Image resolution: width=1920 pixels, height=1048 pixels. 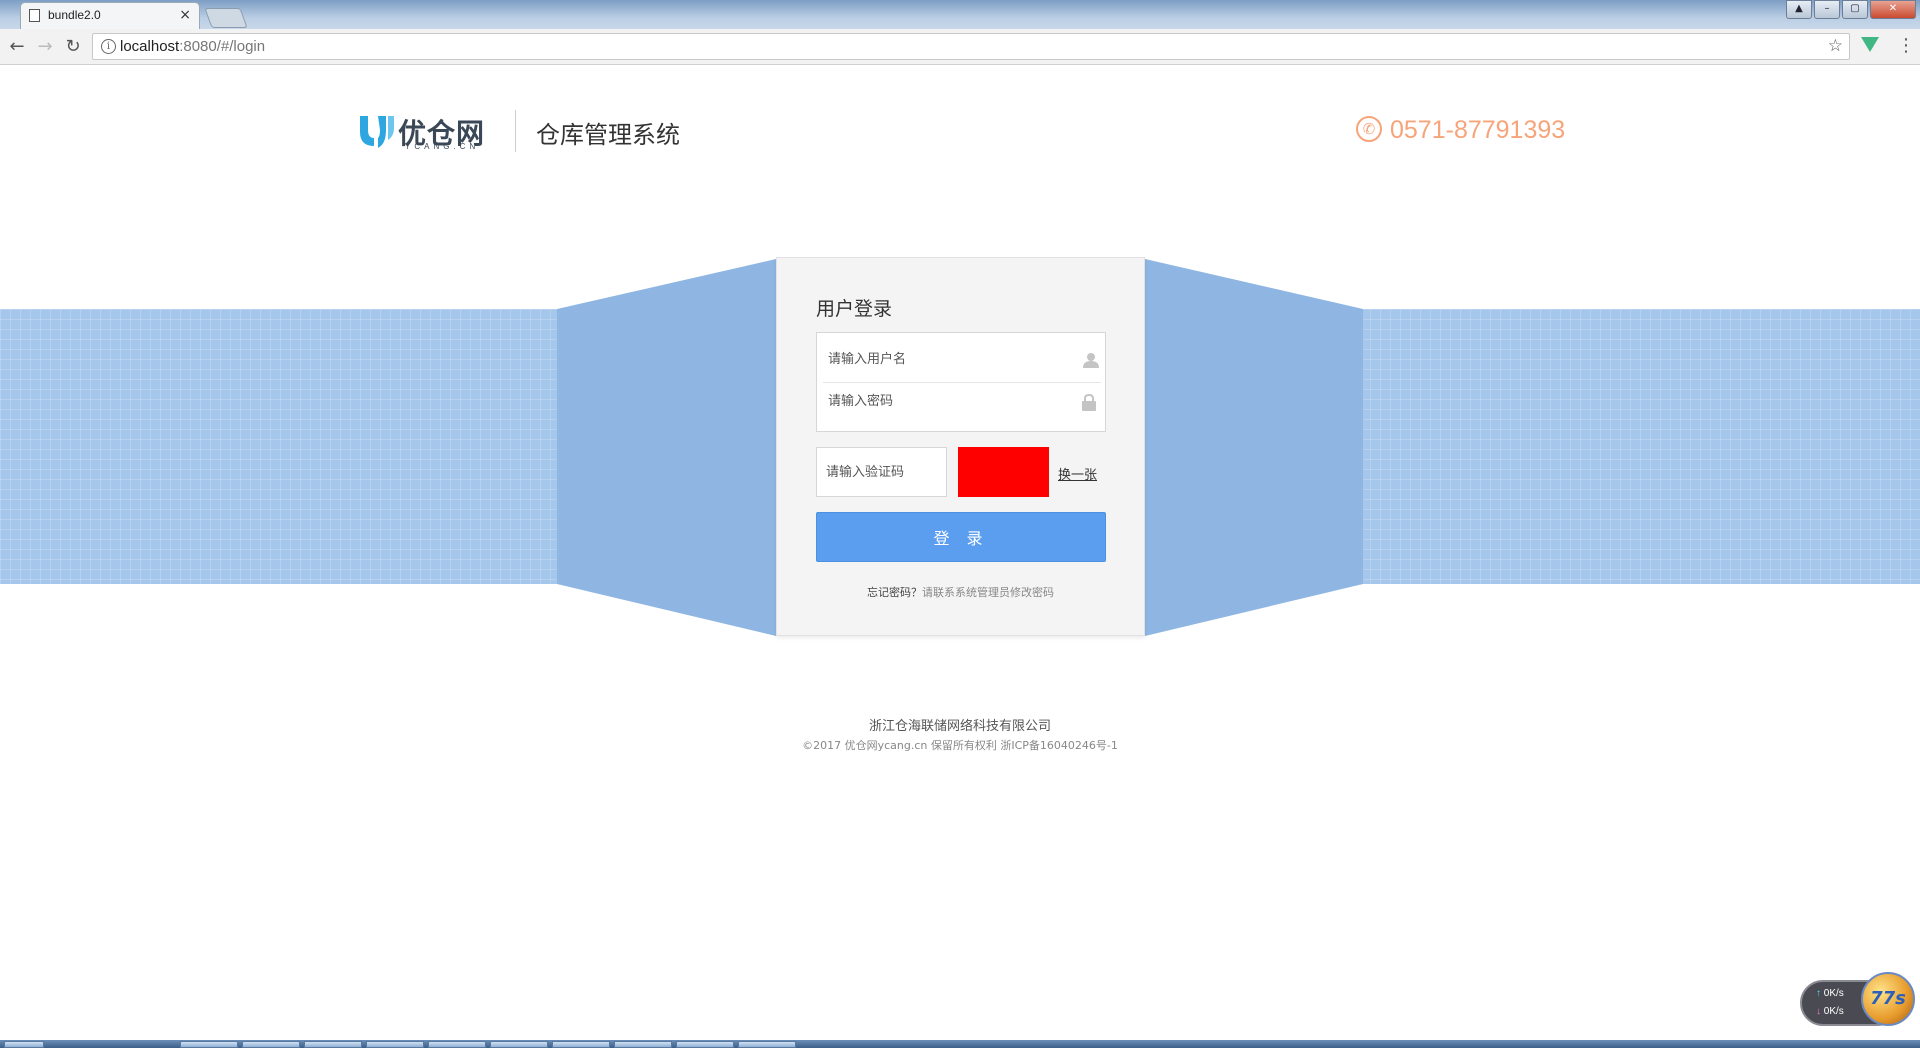 I want to click on refresh-captcha-link: 换一张, so click(x=1077, y=473).